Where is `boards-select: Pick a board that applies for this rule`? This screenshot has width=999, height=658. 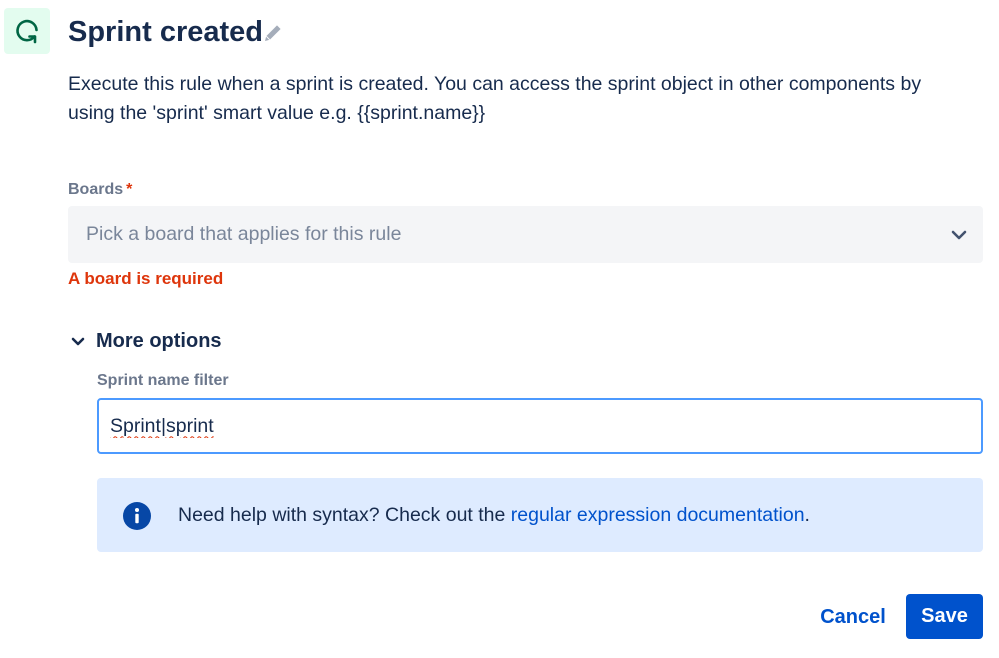 boards-select: Pick a board that applies for this rule is located at coordinates (525, 234).